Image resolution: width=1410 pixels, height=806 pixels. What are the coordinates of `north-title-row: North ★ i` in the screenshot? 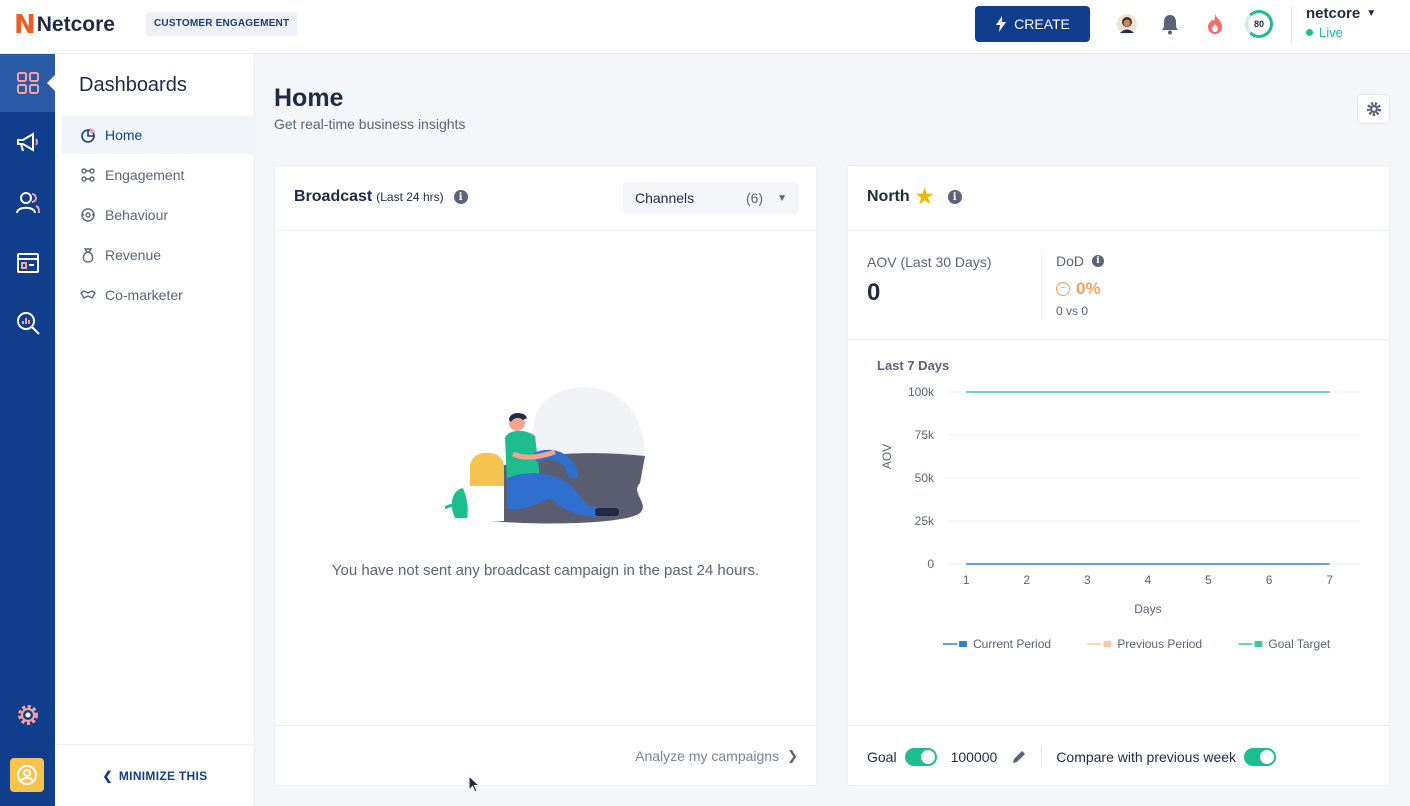 It's located at (914, 197).